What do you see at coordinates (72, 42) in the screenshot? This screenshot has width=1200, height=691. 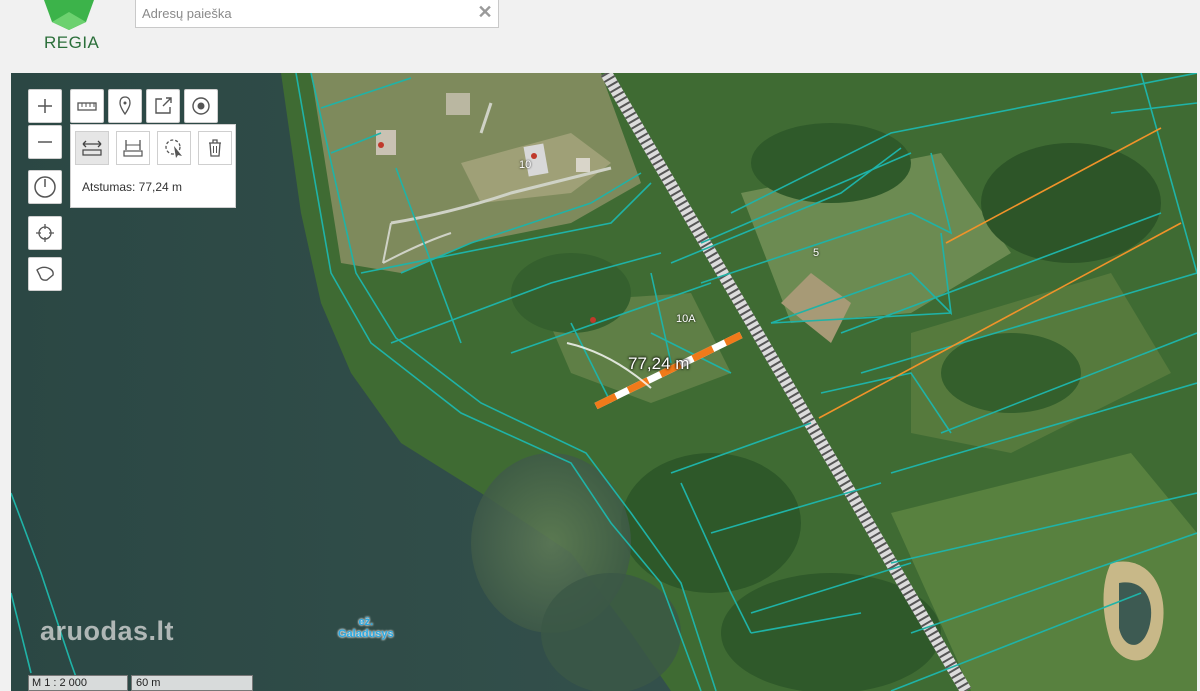 I see `logo-text: REGIA` at bounding box center [72, 42].